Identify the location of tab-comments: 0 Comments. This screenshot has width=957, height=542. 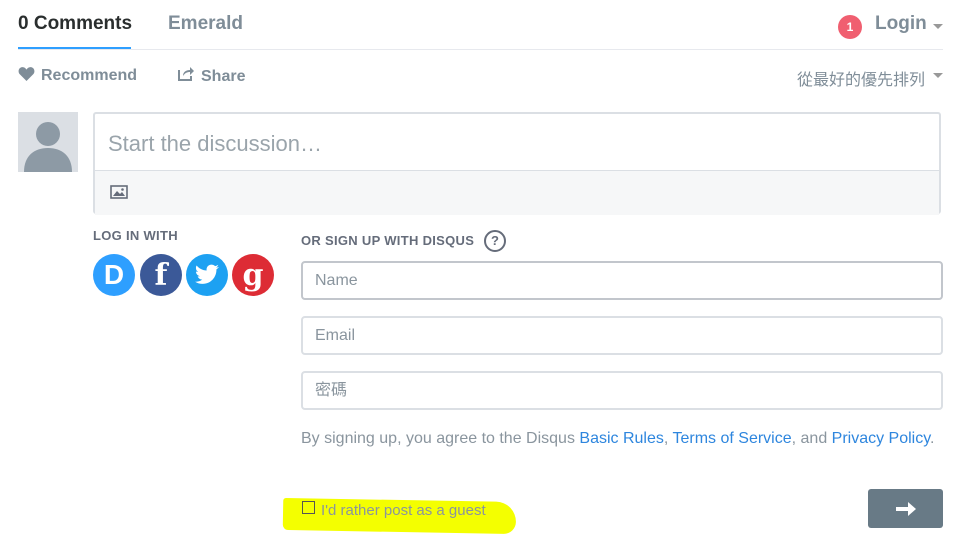
(75, 24).